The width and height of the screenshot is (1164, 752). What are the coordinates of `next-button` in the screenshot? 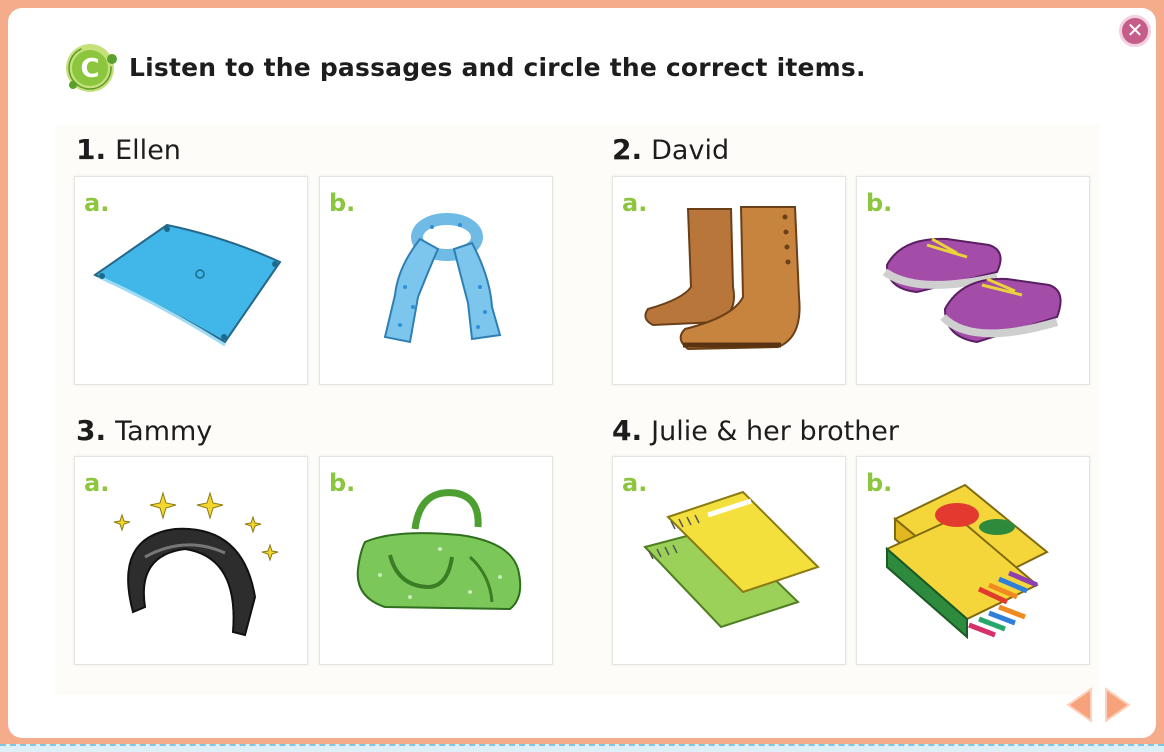 It's located at (1117, 705).